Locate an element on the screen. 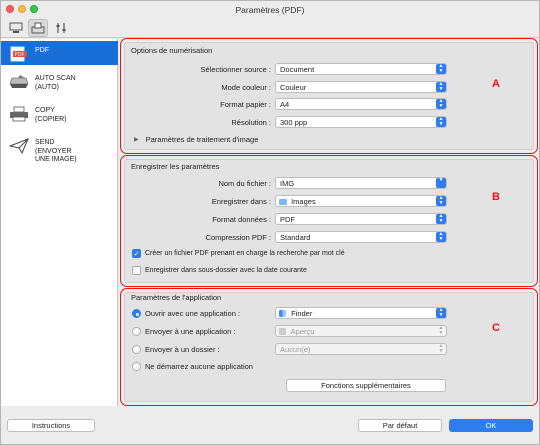 This screenshot has height=445, width=540. source-label: Sélectionner source : is located at coordinates (235, 69).